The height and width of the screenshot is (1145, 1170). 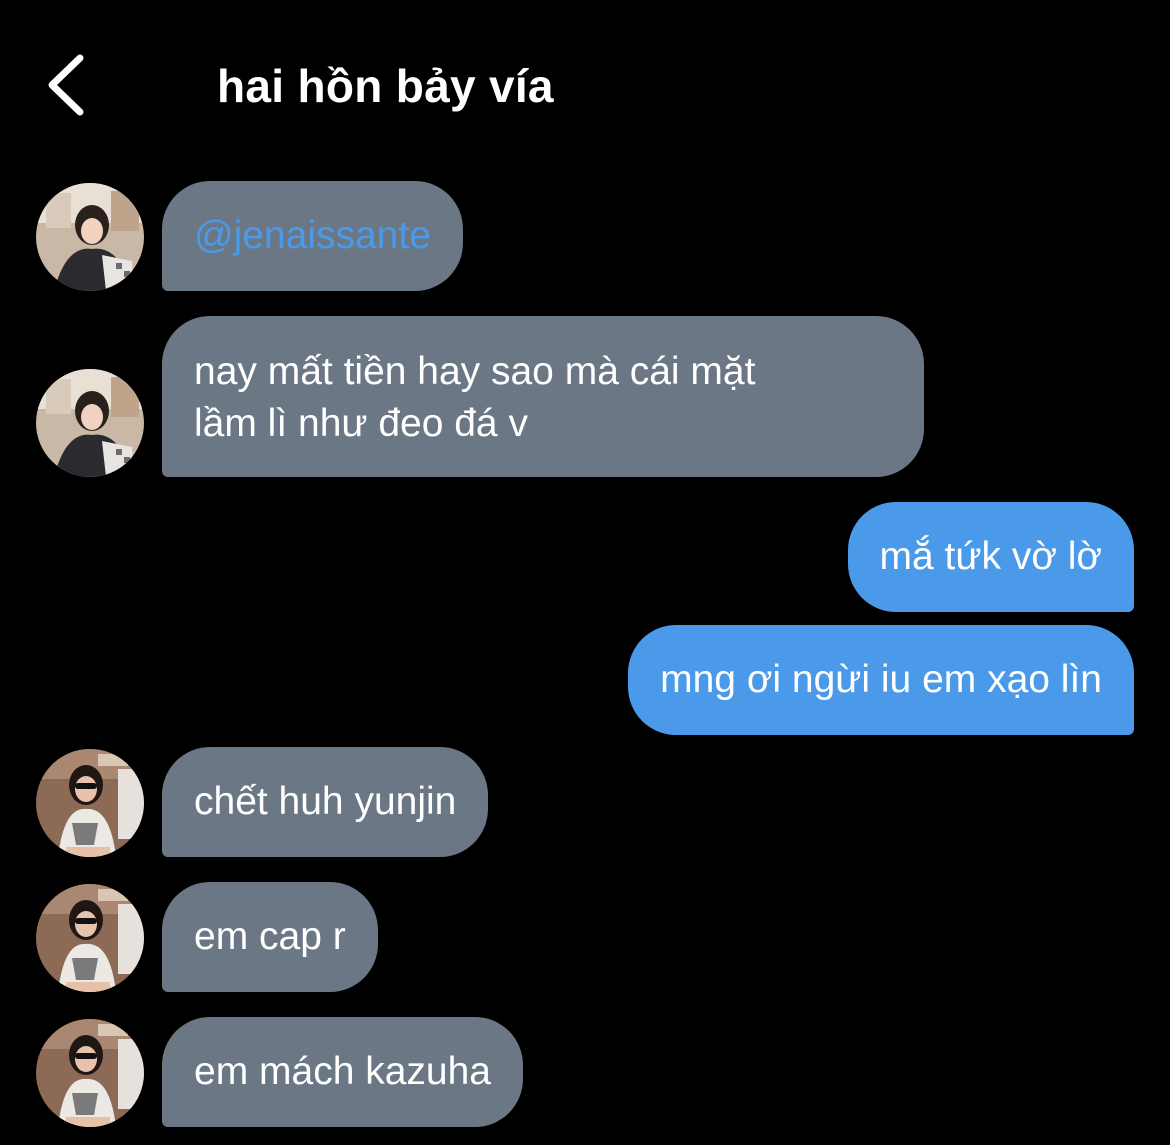 What do you see at coordinates (585, 85) in the screenshot?
I see `chat-header: hai hồn bảy vía` at bounding box center [585, 85].